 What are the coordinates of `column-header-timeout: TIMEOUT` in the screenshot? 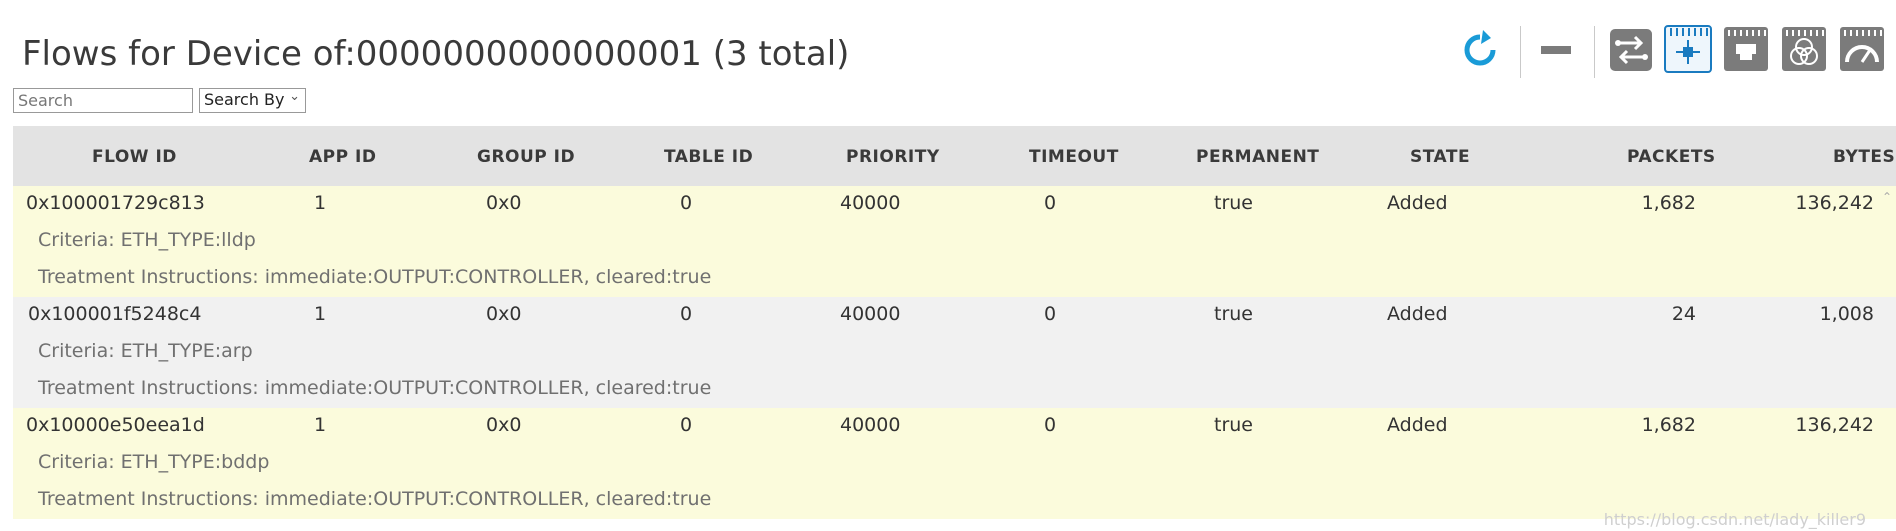 It's located at (1074, 157).